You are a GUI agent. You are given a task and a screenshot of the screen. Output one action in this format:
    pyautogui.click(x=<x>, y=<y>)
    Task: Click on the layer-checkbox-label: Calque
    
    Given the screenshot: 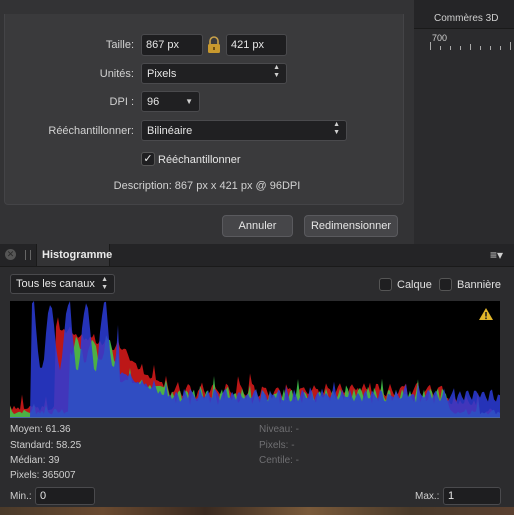 What is the action you would take?
    pyautogui.click(x=414, y=285)
    